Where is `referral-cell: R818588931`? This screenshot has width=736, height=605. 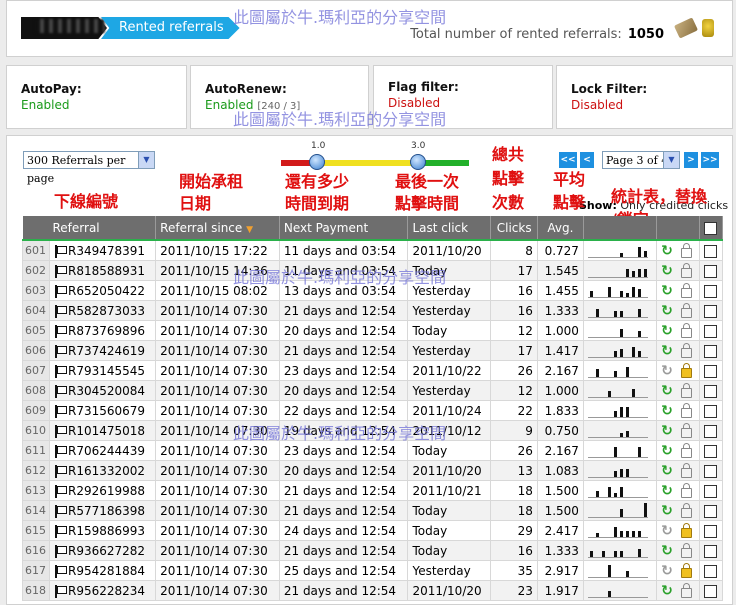 referral-cell: R818588931 is located at coordinates (102, 270).